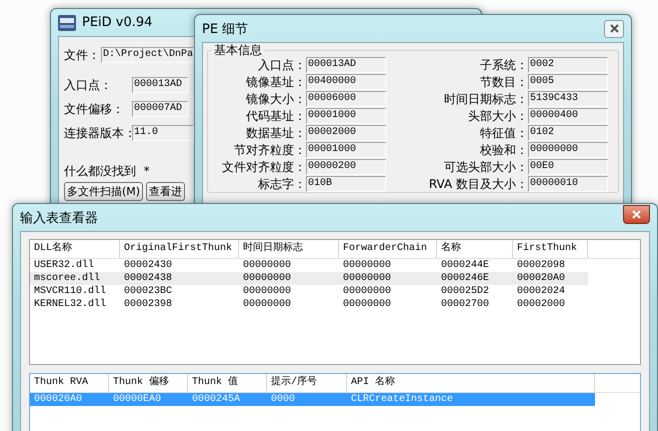 The width and height of the screenshot is (658, 431). I want to click on value-field: 010B, so click(346, 184).